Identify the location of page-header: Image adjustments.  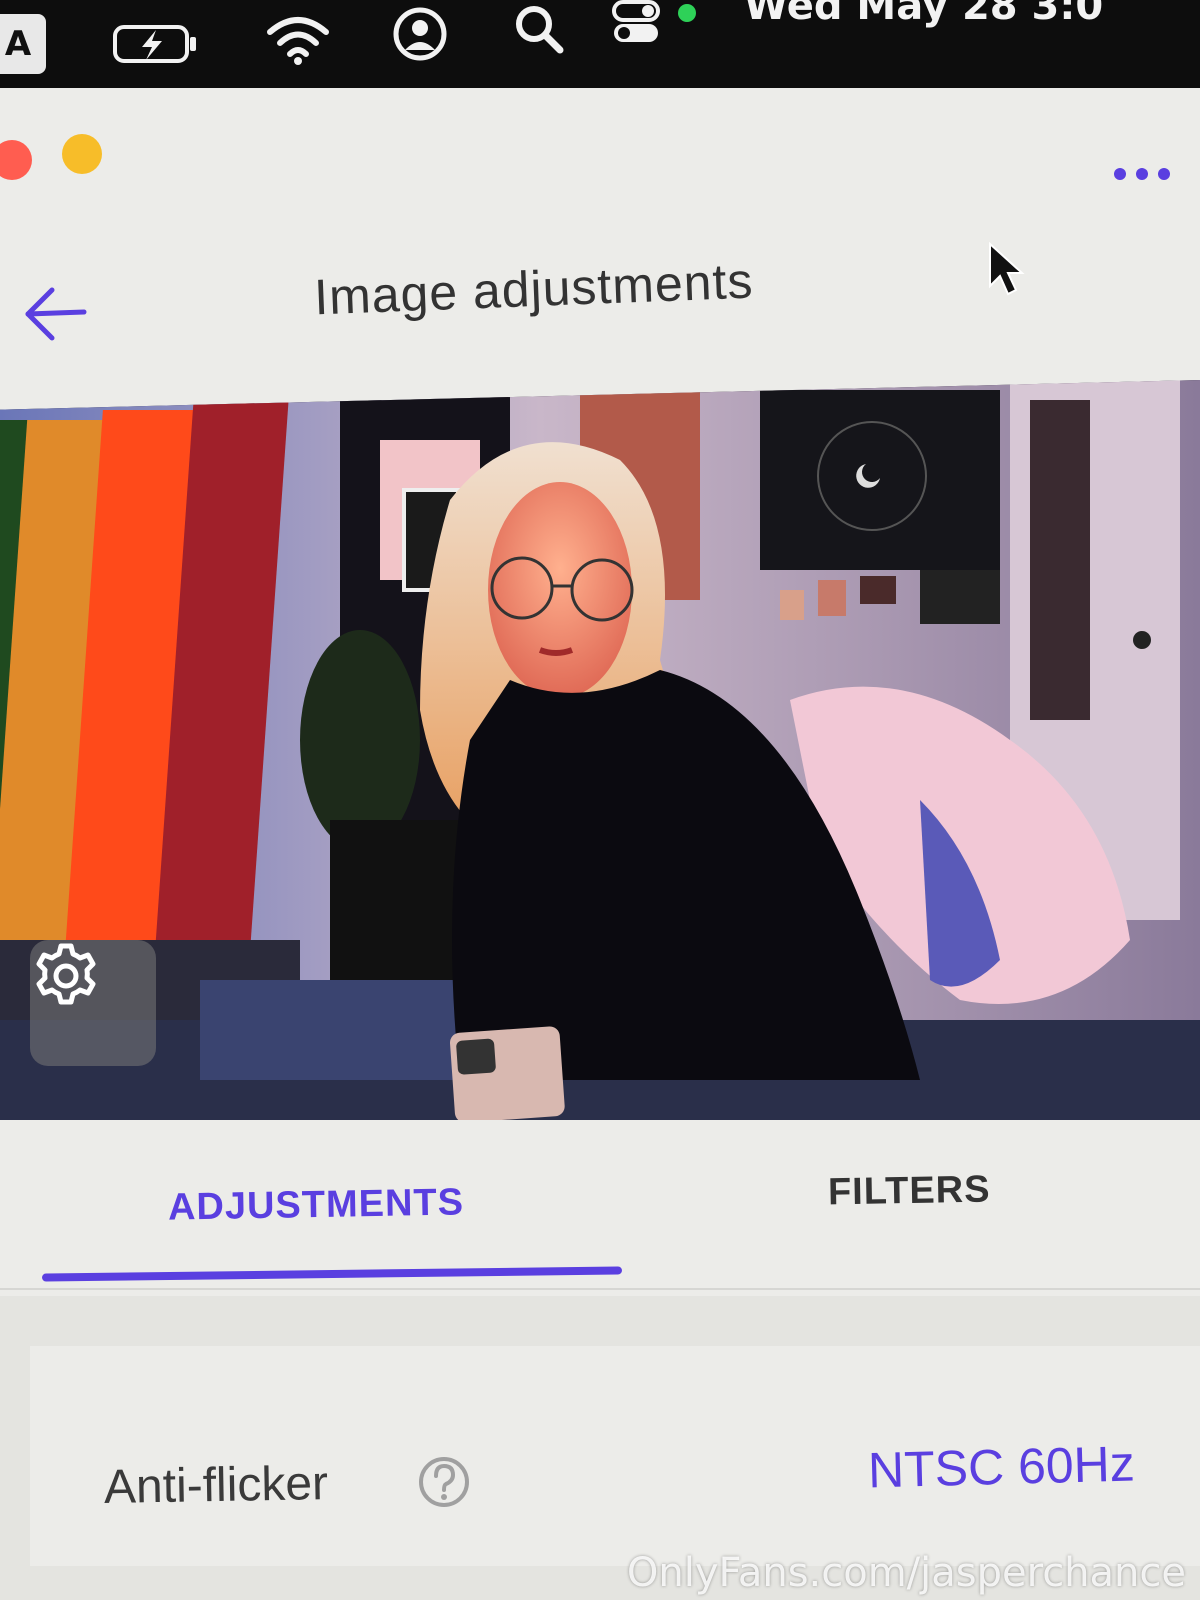
(600, 293).